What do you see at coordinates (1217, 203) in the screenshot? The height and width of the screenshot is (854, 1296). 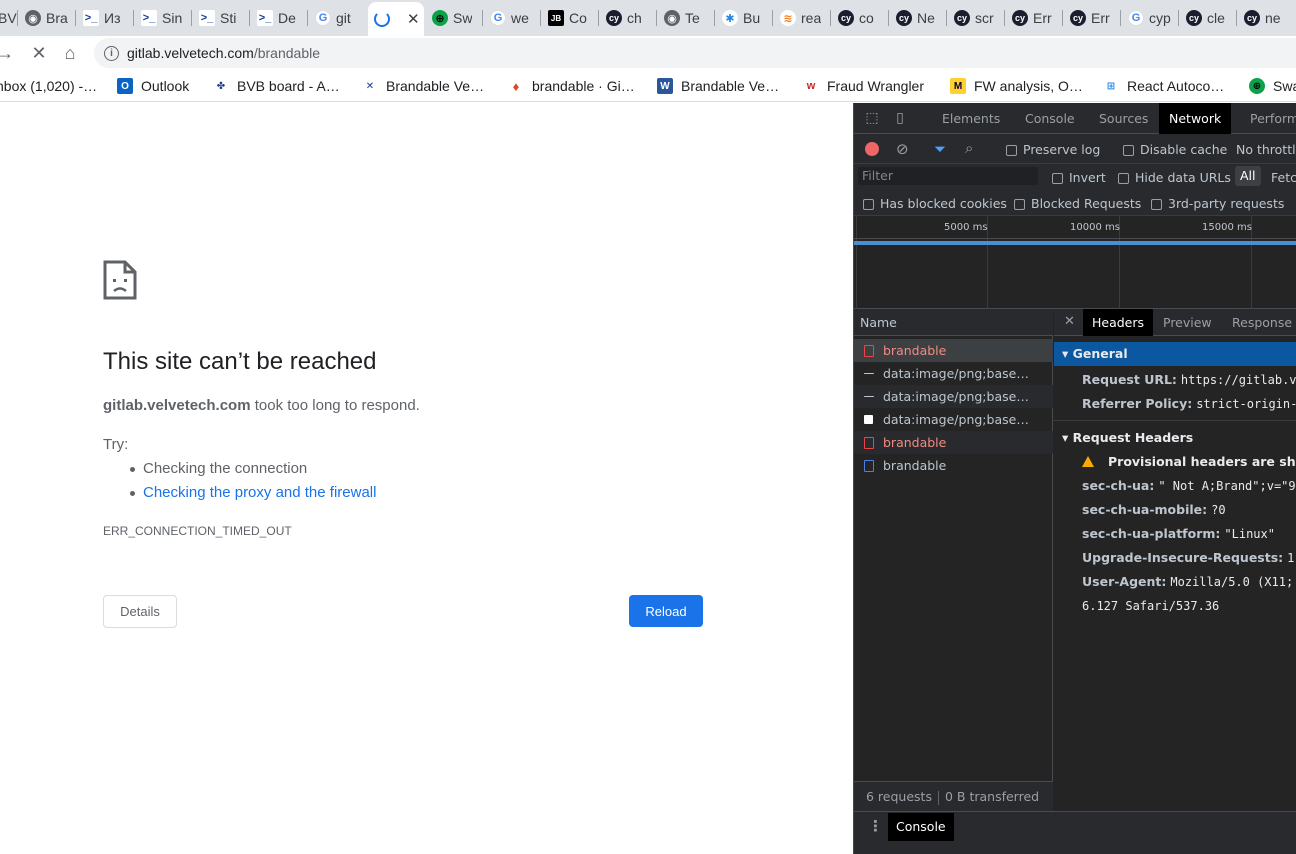 I see `third-party-checkbox: 3rd-party requests` at bounding box center [1217, 203].